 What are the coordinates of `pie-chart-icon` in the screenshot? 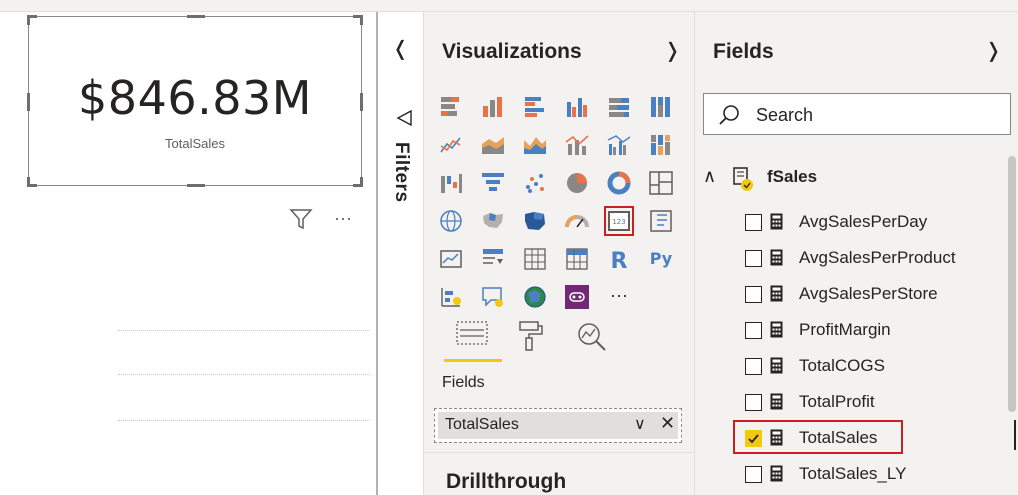 It's located at (577, 183).